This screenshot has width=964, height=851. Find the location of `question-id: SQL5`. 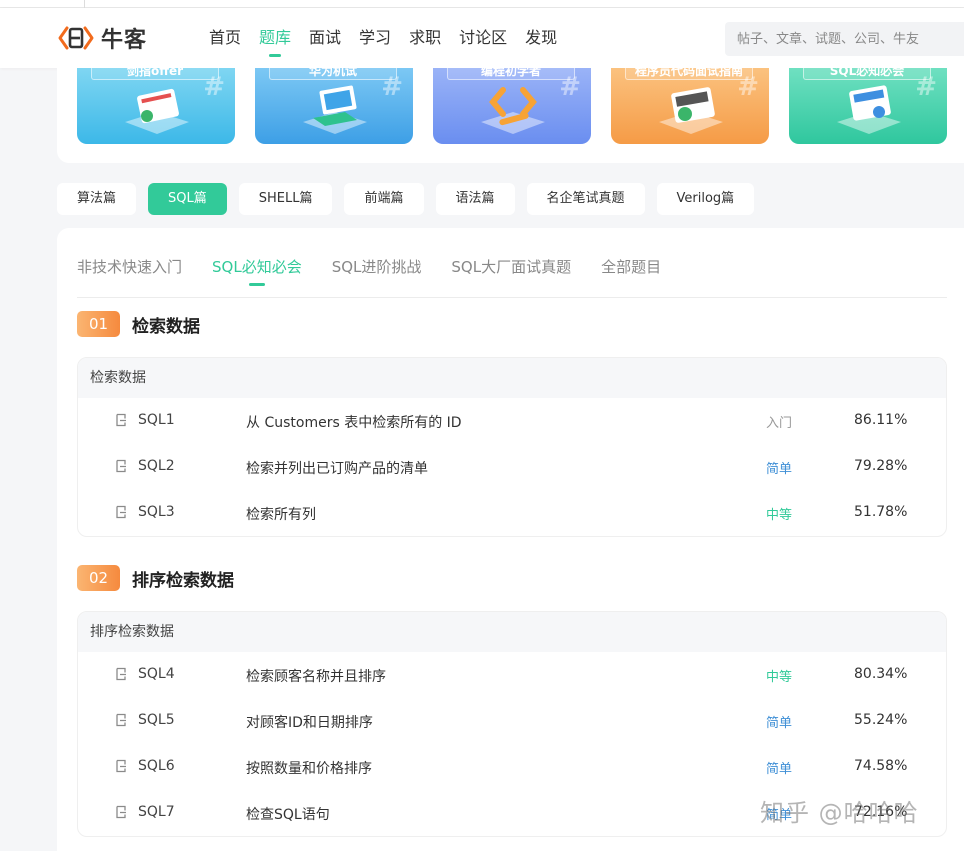

question-id: SQL5 is located at coordinates (156, 720).